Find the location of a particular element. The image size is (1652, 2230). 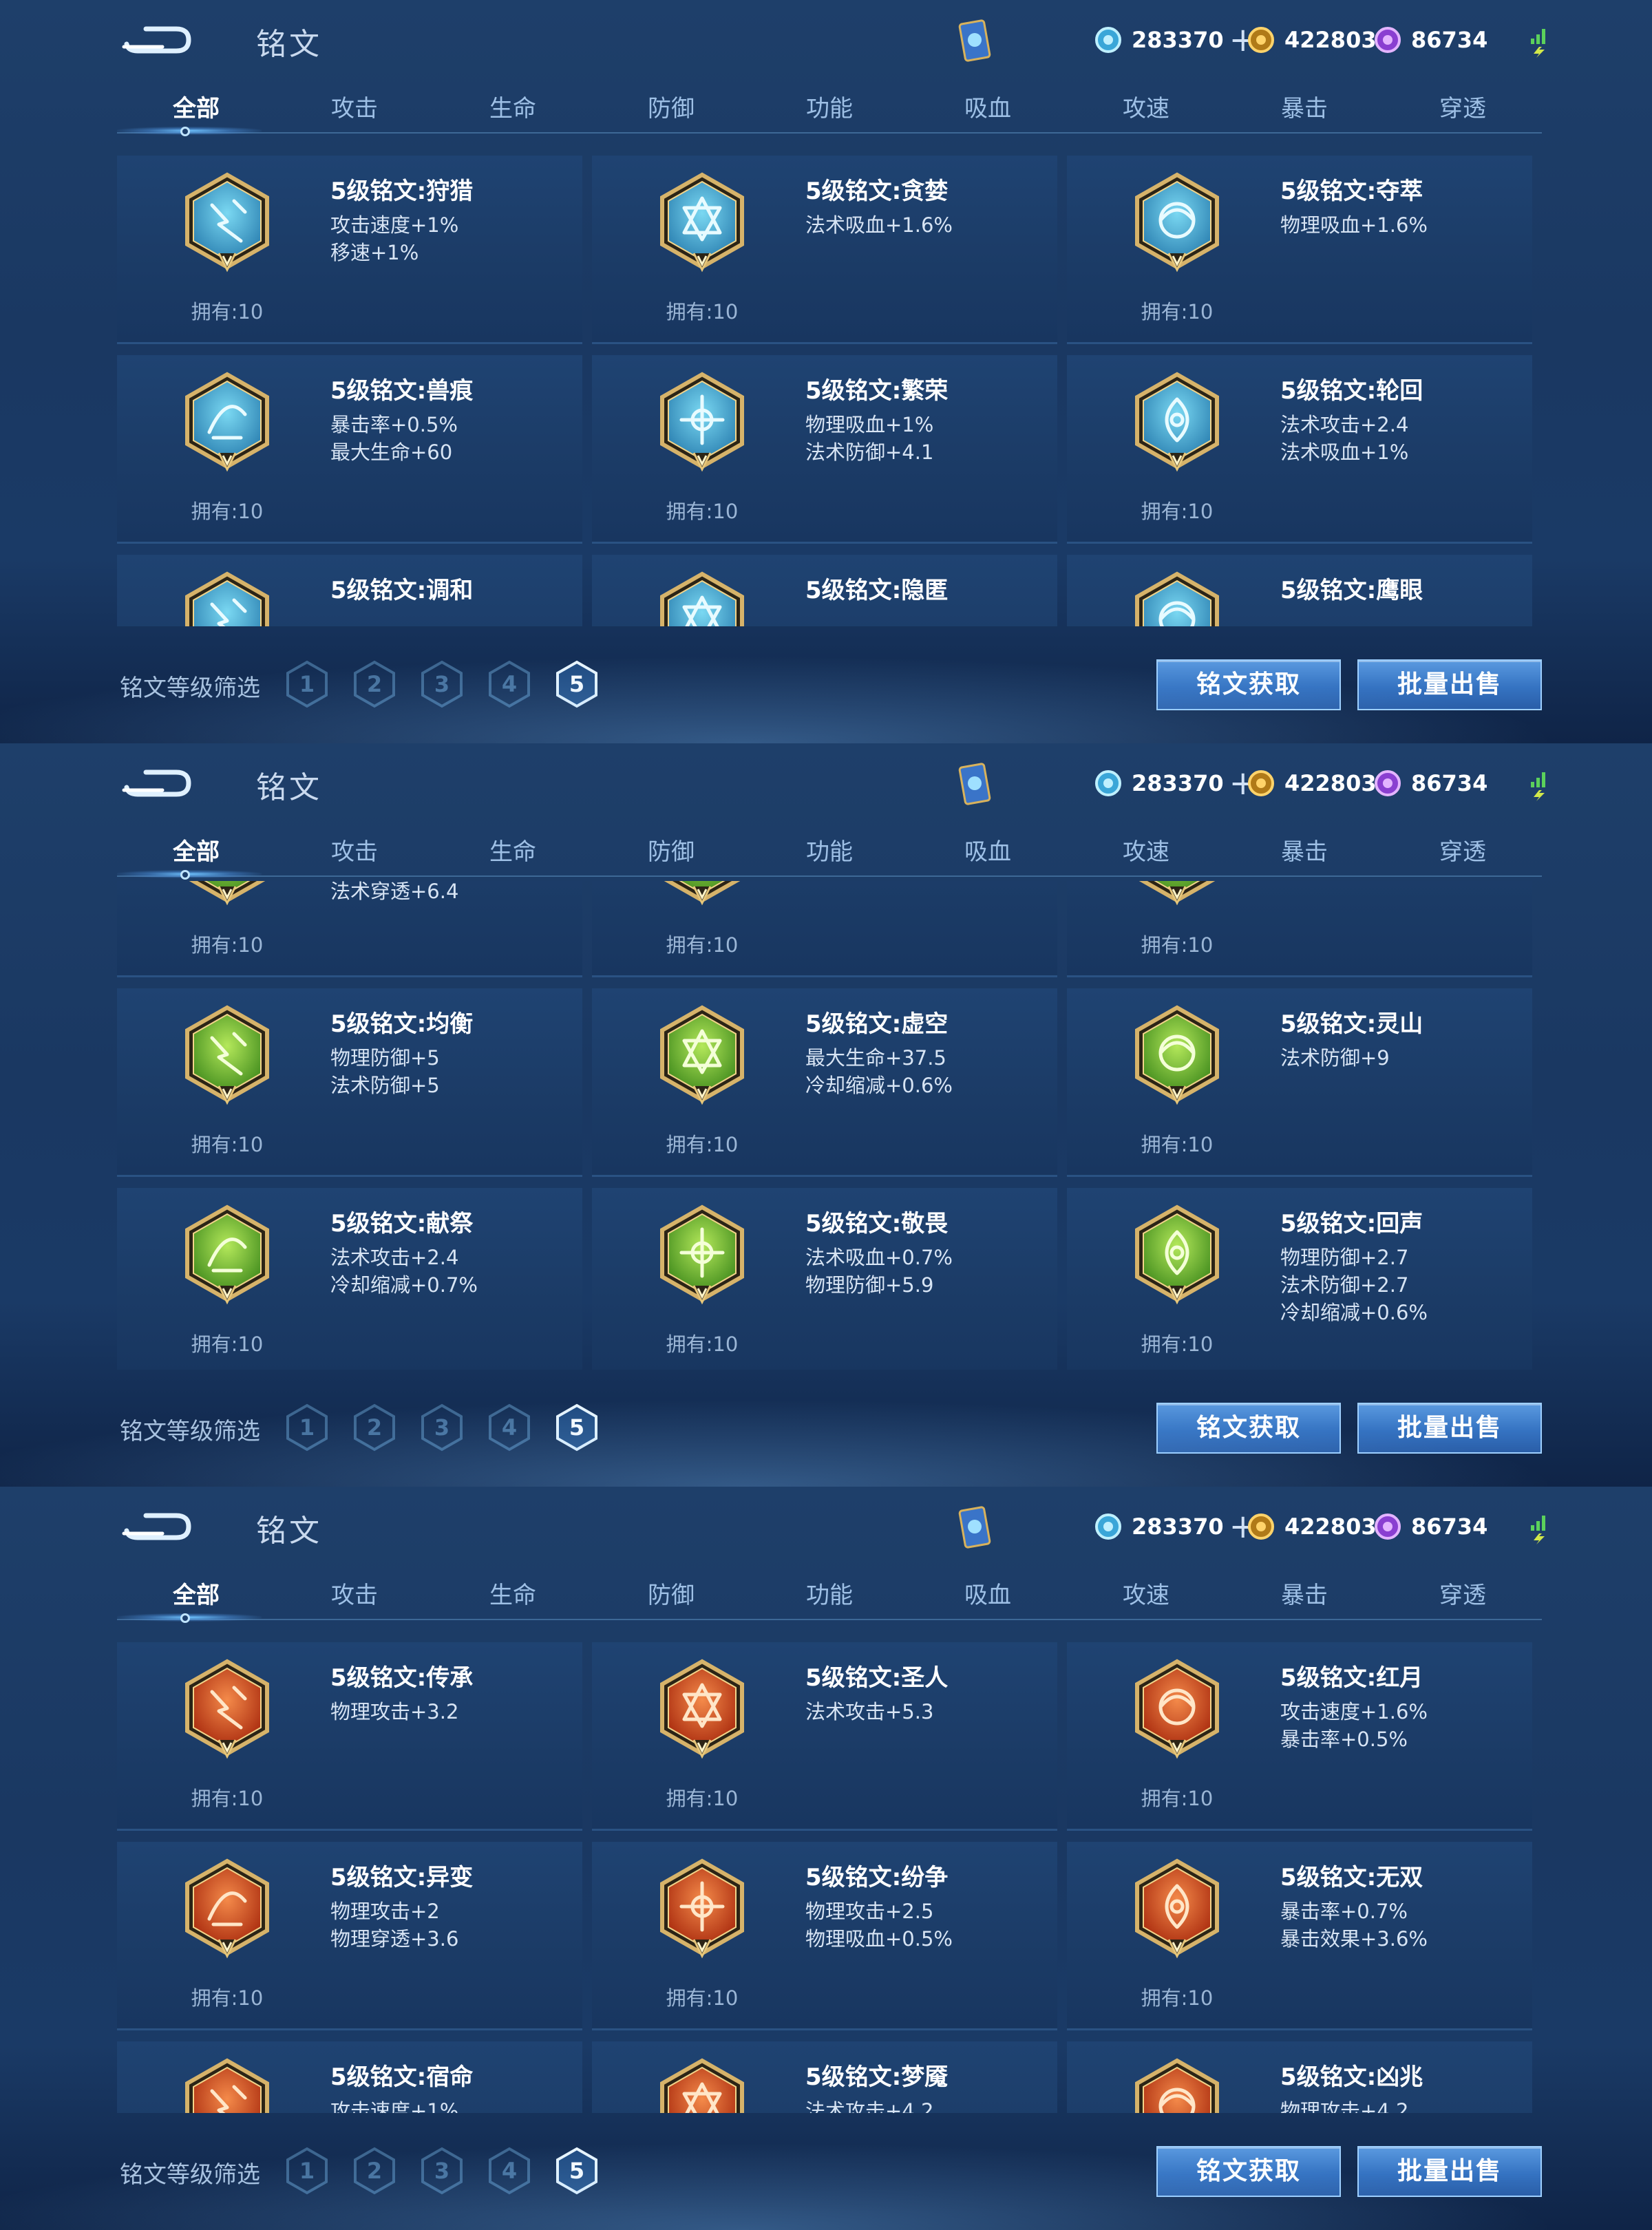

rune-card: 5级铭文:红月 攻击速度+1.6% 暴击率+0.5% 拥有:10 is located at coordinates (1300, 1736).